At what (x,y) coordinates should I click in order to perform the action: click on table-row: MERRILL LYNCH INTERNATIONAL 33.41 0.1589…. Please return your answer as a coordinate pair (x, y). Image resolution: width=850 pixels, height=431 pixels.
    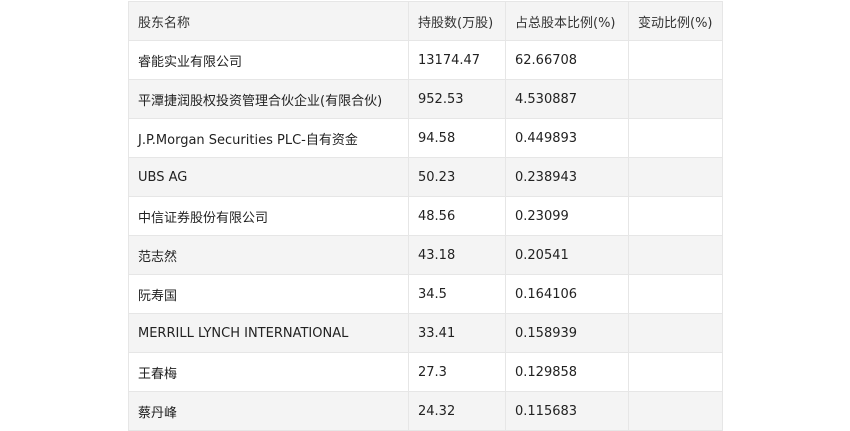
    Looking at the image, I should click on (425, 333).